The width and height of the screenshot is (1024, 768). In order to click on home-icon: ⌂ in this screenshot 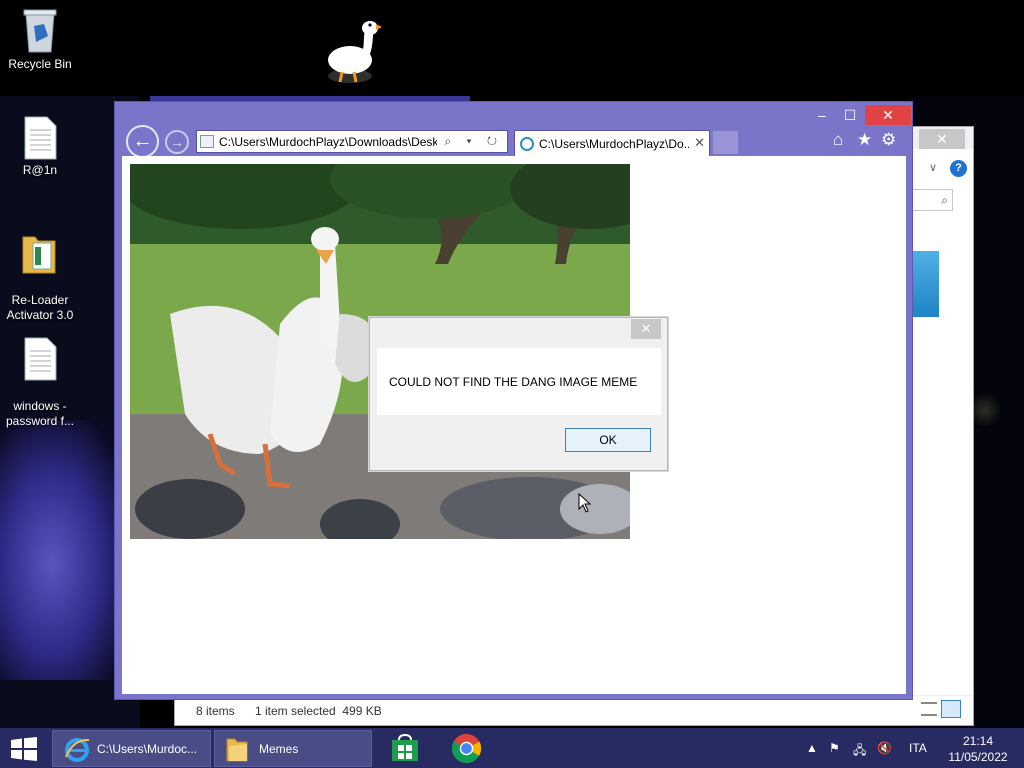, I will do `click(838, 140)`.